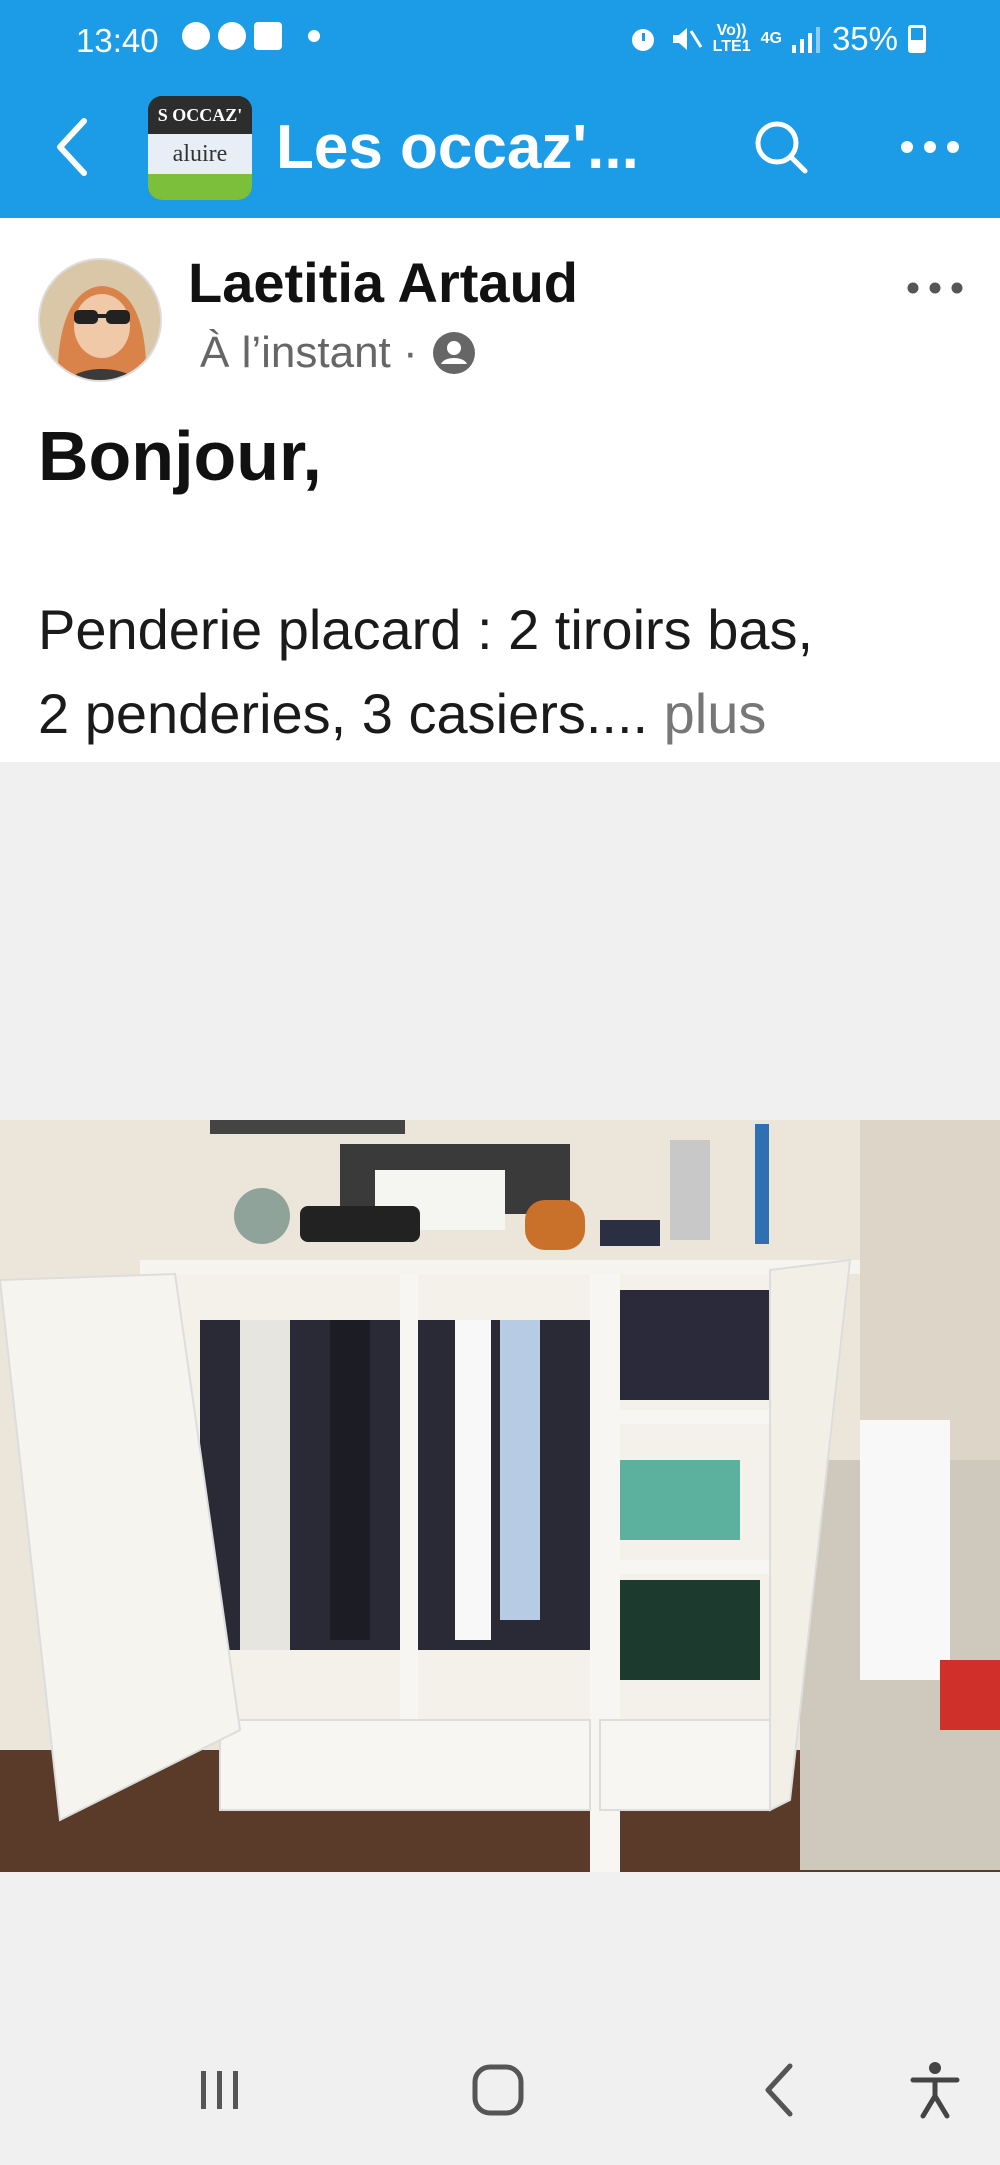 This screenshot has height=2165, width=1000. I want to click on signal-icon, so click(805, 40).